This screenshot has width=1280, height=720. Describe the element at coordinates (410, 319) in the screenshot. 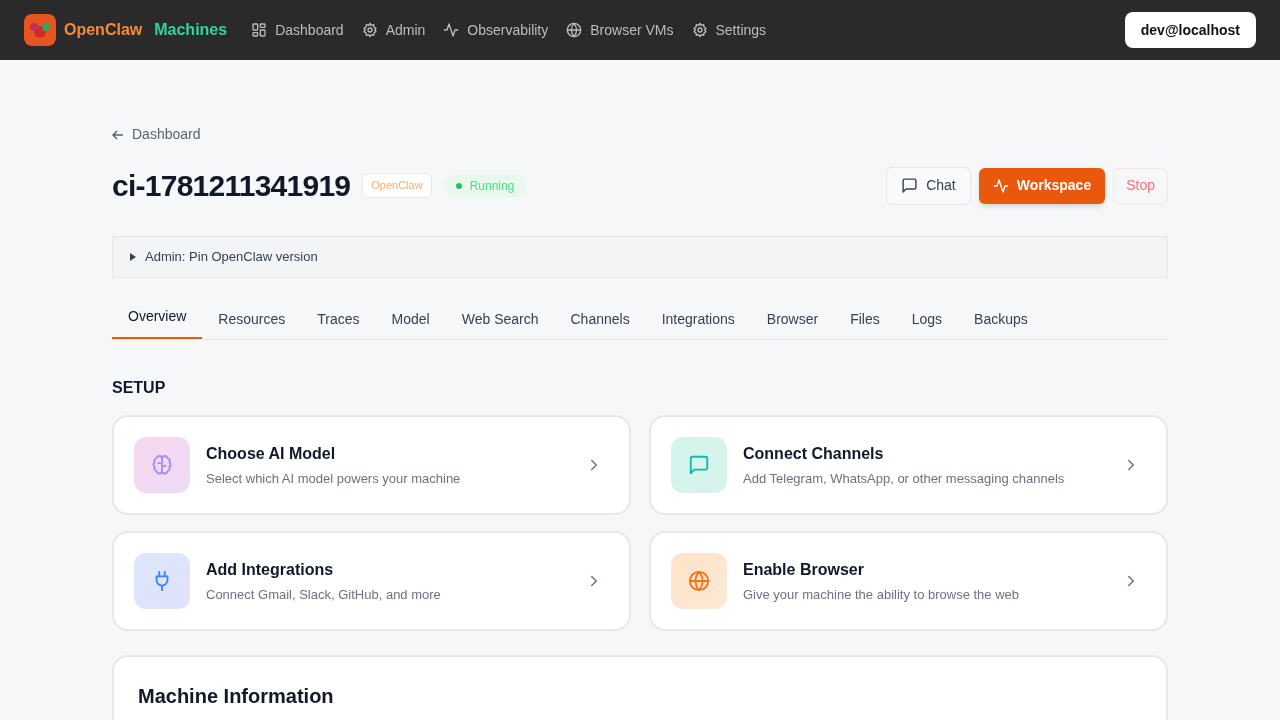

I see `tab: Model` at that location.